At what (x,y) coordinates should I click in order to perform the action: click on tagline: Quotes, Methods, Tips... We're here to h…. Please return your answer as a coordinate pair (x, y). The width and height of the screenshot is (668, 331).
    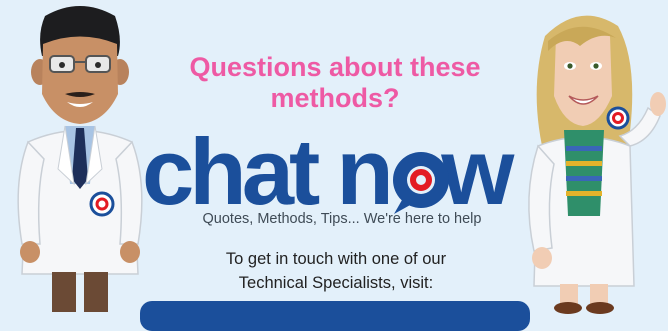
    Looking at the image, I should click on (342, 219).